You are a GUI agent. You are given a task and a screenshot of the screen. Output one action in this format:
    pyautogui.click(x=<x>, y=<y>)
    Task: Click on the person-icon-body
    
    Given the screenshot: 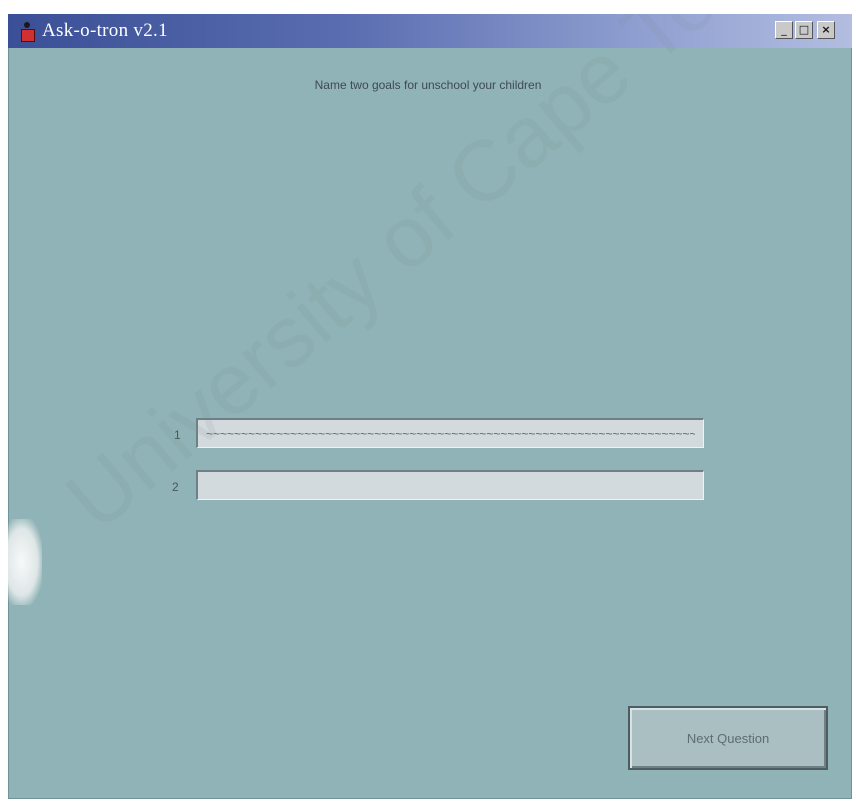 What is the action you would take?
    pyautogui.click(x=28, y=35)
    